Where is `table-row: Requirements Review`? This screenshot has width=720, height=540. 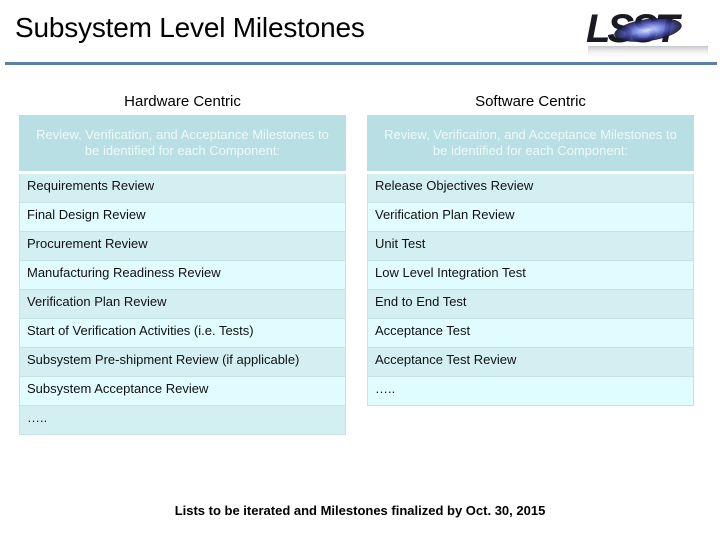
table-row: Requirements Review is located at coordinates (182, 188).